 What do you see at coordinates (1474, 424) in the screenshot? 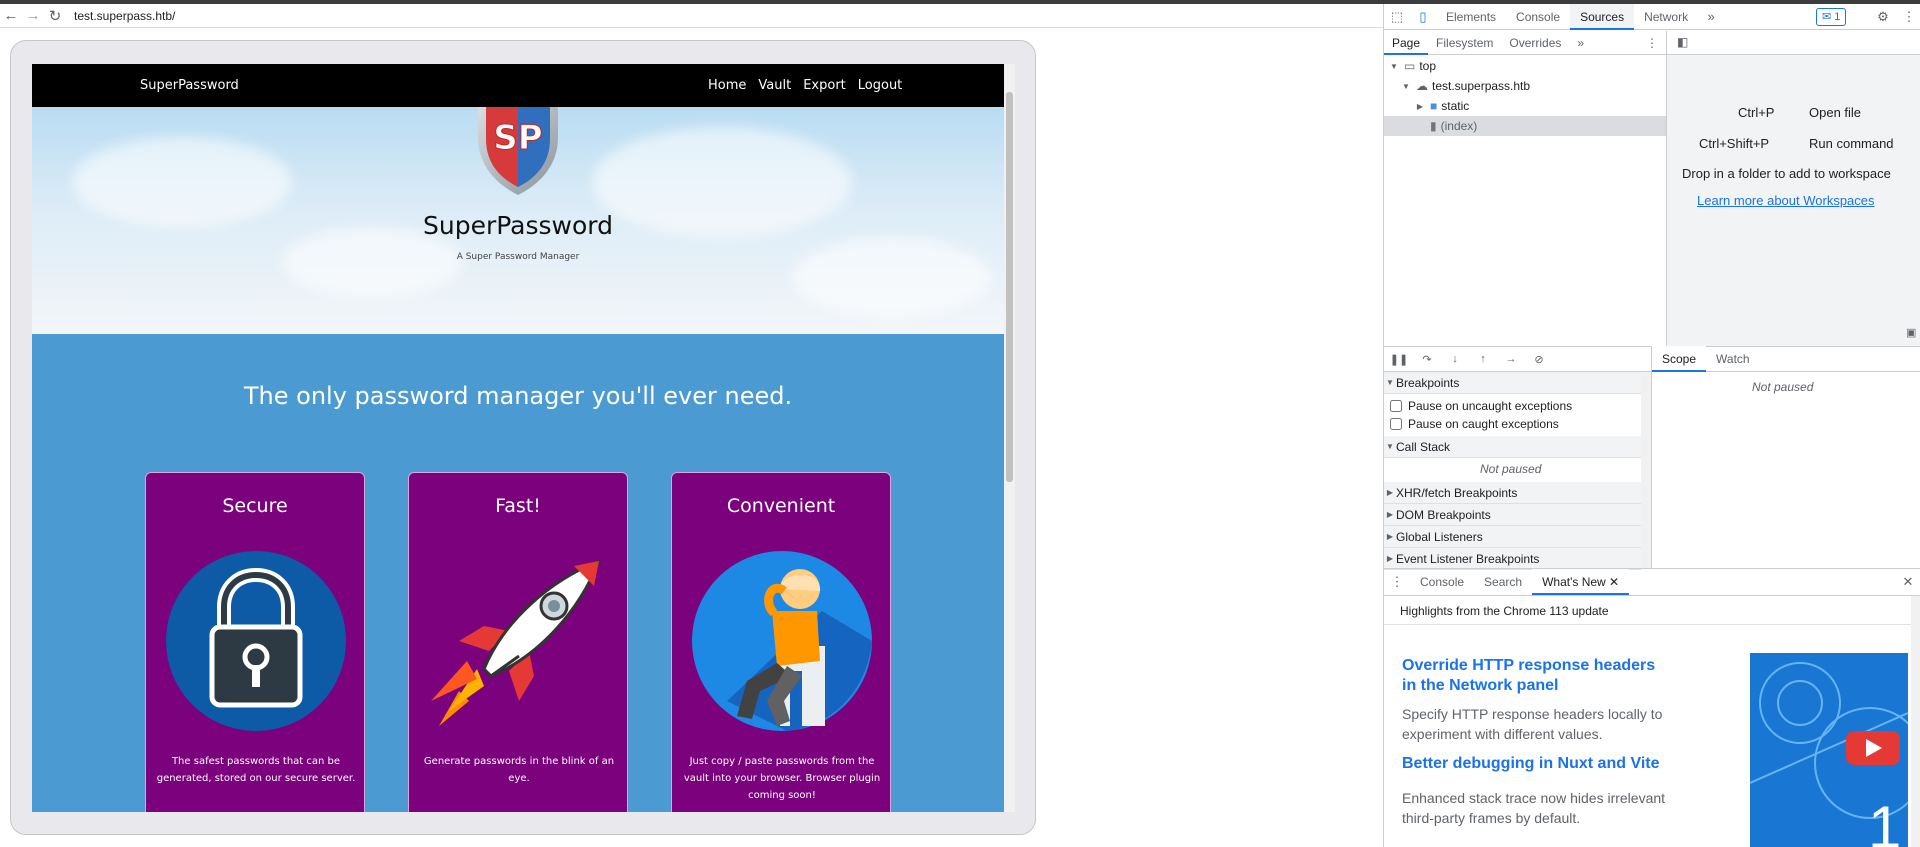
I see `pause-caught-checkbox: Pause on caught exceptions` at bounding box center [1474, 424].